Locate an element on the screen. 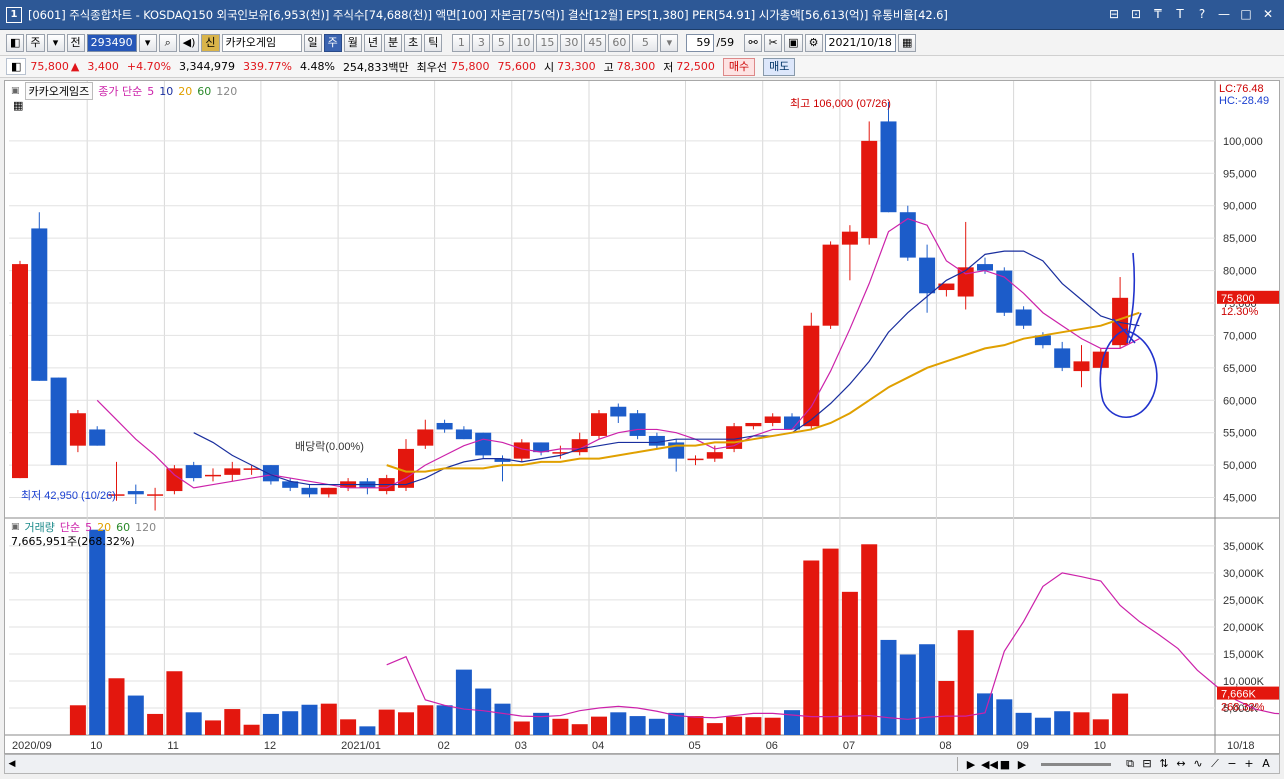 The image size is (1284, 779). date-input: 2021/10/18 is located at coordinates (860, 42).